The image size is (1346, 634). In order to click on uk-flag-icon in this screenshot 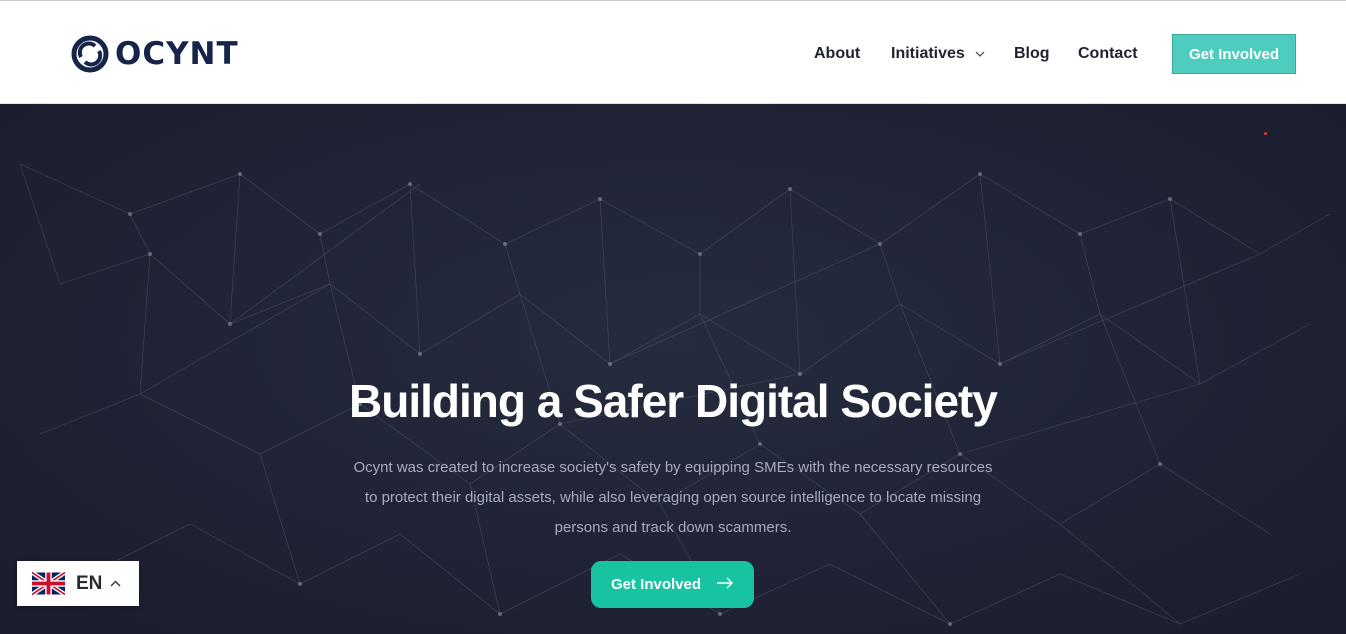, I will do `click(48, 583)`.